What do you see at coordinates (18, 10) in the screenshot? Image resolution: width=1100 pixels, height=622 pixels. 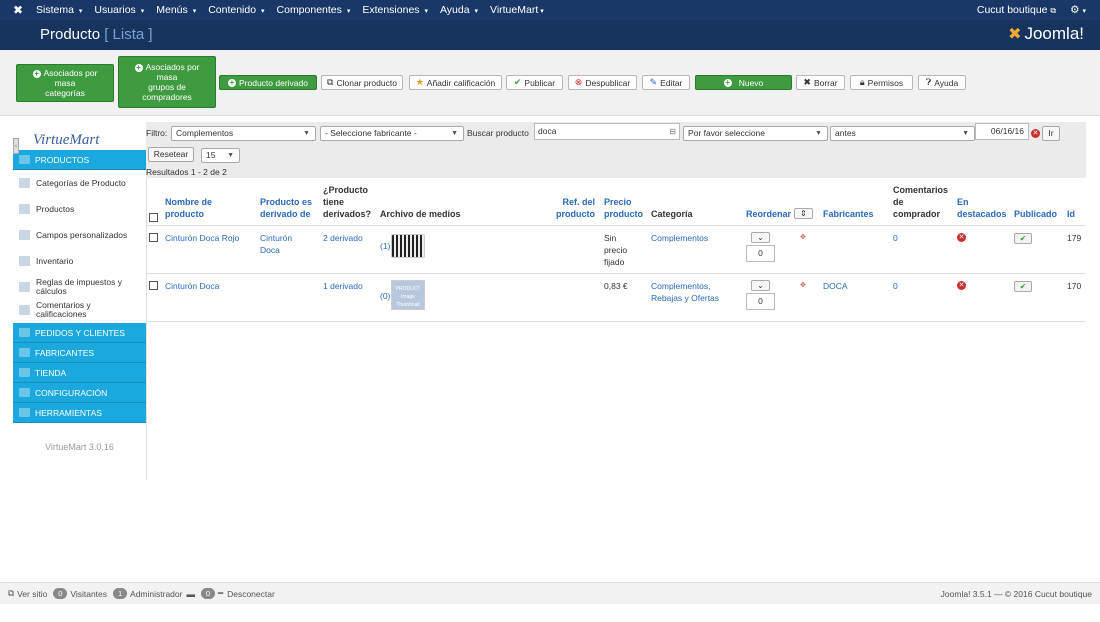 I see `joomla-menu-icon: ✖` at bounding box center [18, 10].